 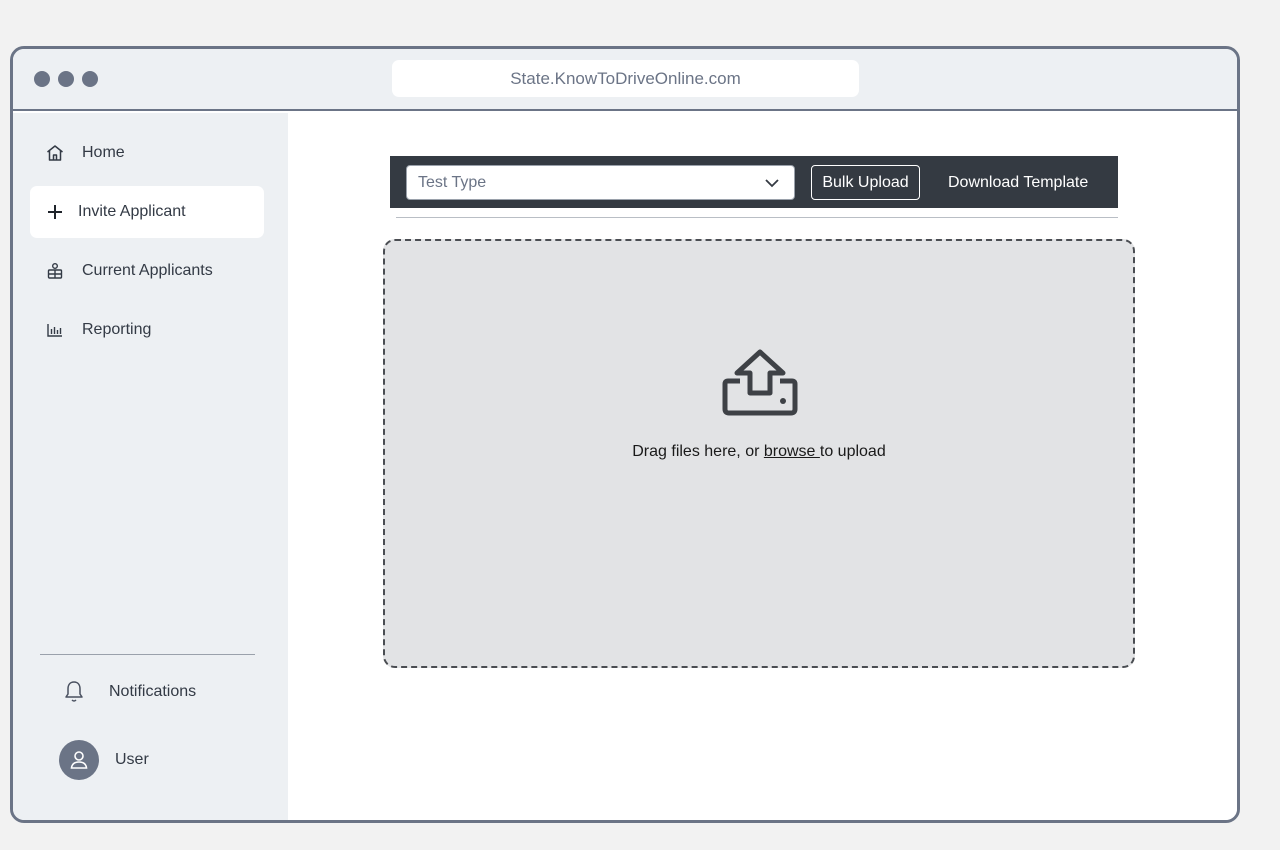 What do you see at coordinates (772, 183) in the screenshot?
I see `chevron-down-icon` at bounding box center [772, 183].